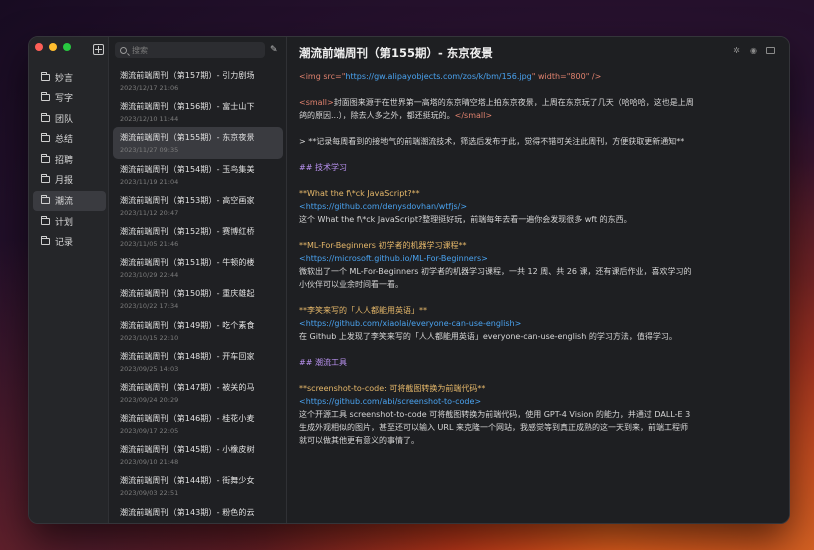 The height and width of the screenshot is (550, 814). What do you see at coordinates (323, 362) in the screenshot?
I see `section-heading: ## 潮流工具` at bounding box center [323, 362].